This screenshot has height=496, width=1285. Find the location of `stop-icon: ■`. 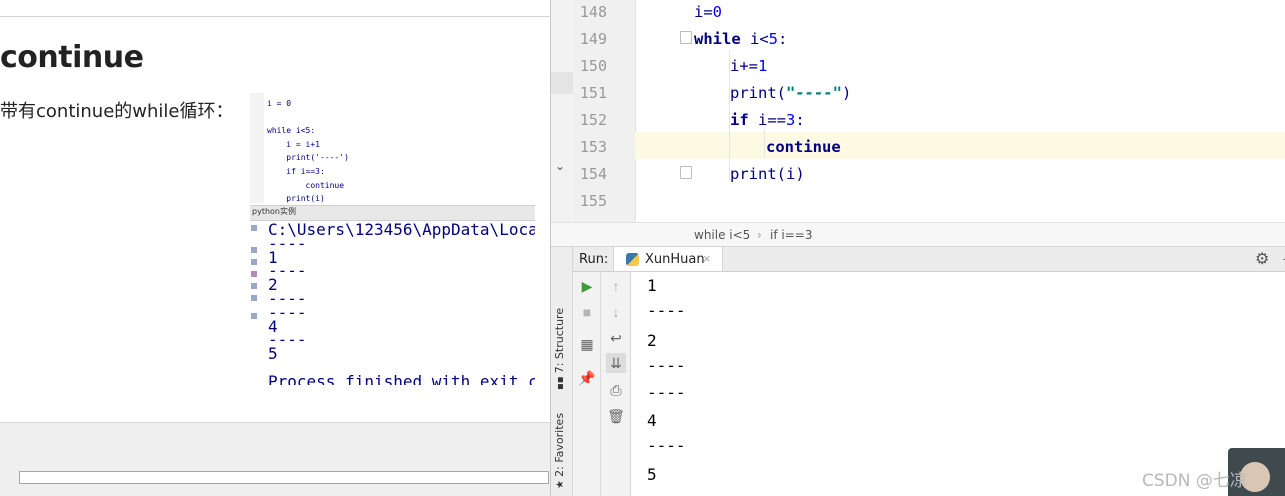

stop-icon: ■ is located at coordinates (587, 312).